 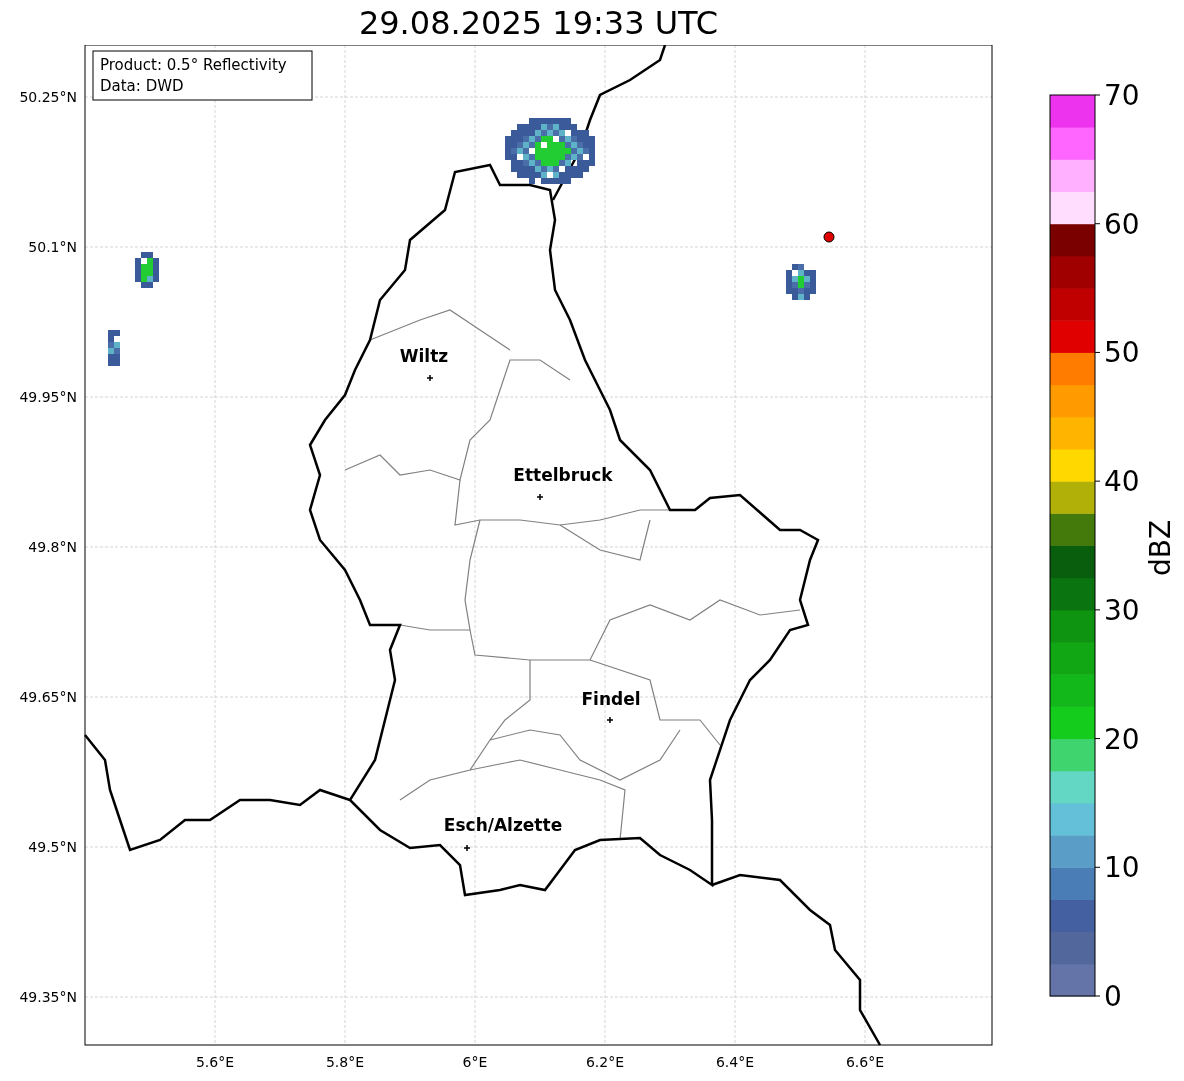 I want to click on chart-title: 29.08.2025 19:33 UTC, so click(x=538, y=22).